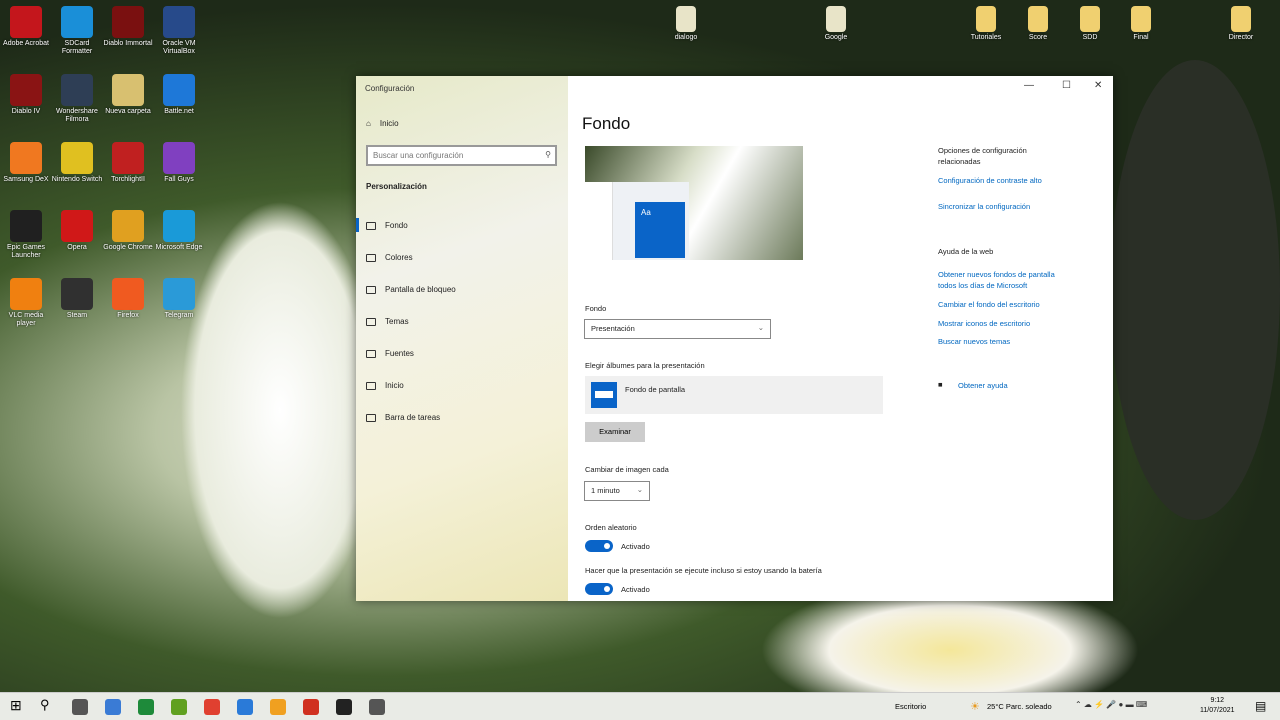 This screenshot has width=1280, height=720. I want to click on desktop-icon-label: Diablo IV, so click(26, 111).